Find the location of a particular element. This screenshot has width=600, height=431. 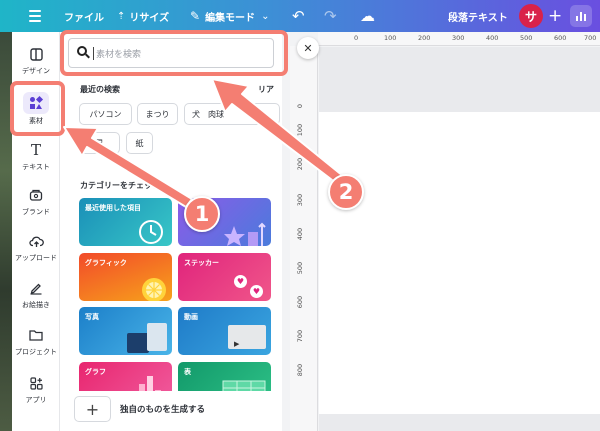

ruler-left: 0 100 200 300 400 500 600 700 800 is located at coordinates (304, 238).